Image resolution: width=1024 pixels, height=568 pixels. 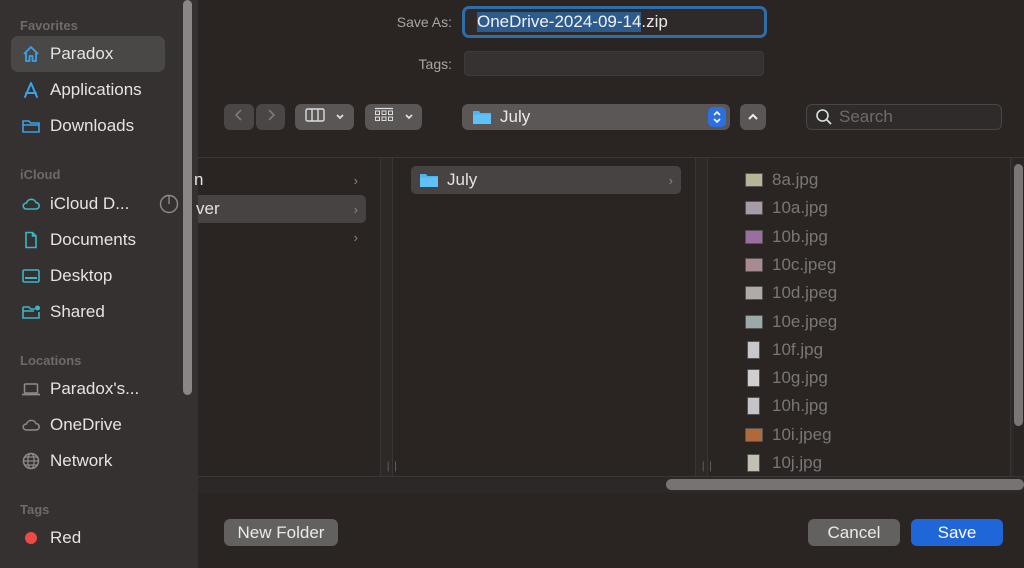 What do you see at coordinates (800, 406) in the screenshot?
I see `file-name: 10h.jpg` at bounding box center [800, 406].